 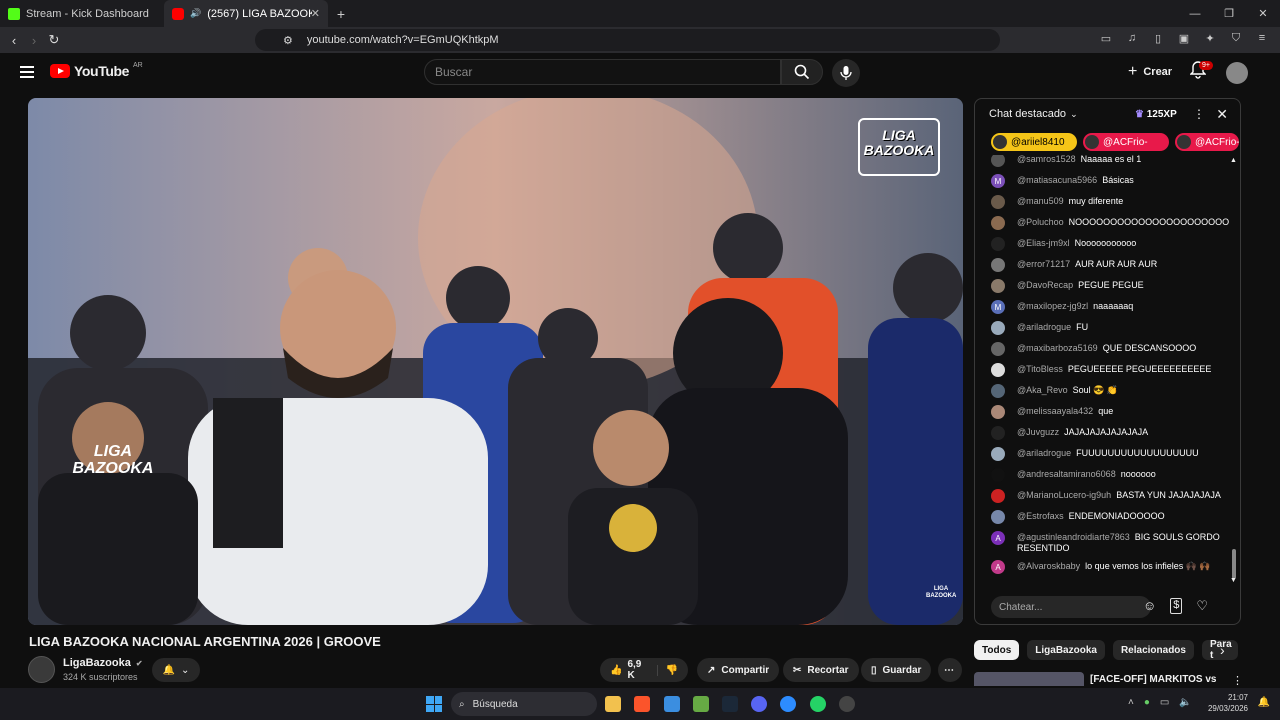 What do you see at coordinates (1199, 114) in the screenshot?
I see `chat-more-icon: ⋮` at bounding box center [1199, 114].